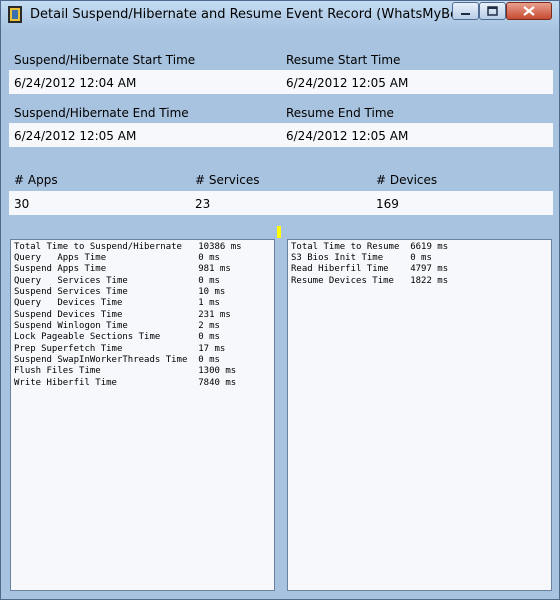 The height and width of the screenshot is (600, 560). I want to click on splitter-marker, so click(279, 232).